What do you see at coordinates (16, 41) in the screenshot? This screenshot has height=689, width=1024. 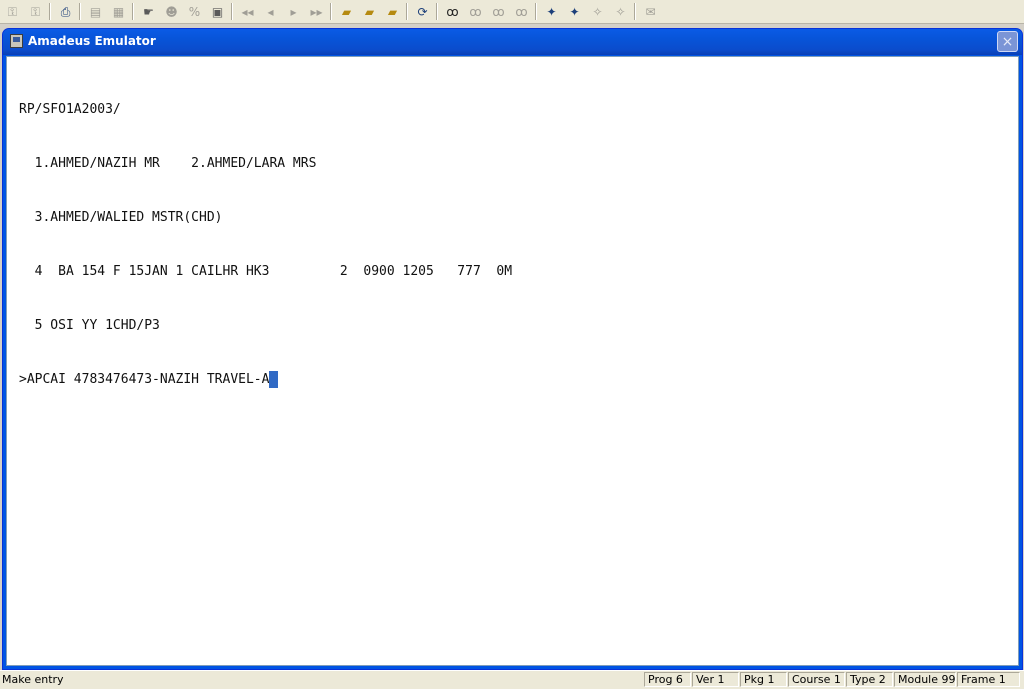 I see `terminal-icon` at bounding box center [16, 41].